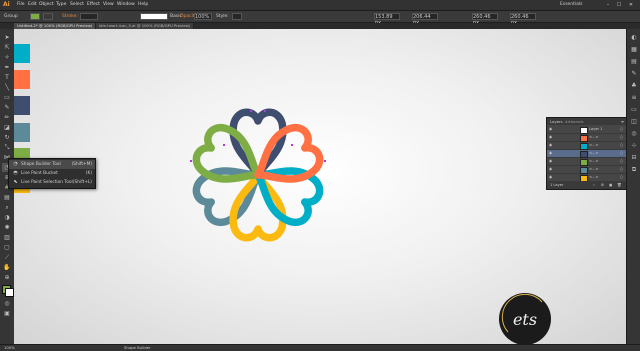  Describe the element at coordinates (15, 164) in the screenshot. I see `shape-builder-icon: ◔` at that location.